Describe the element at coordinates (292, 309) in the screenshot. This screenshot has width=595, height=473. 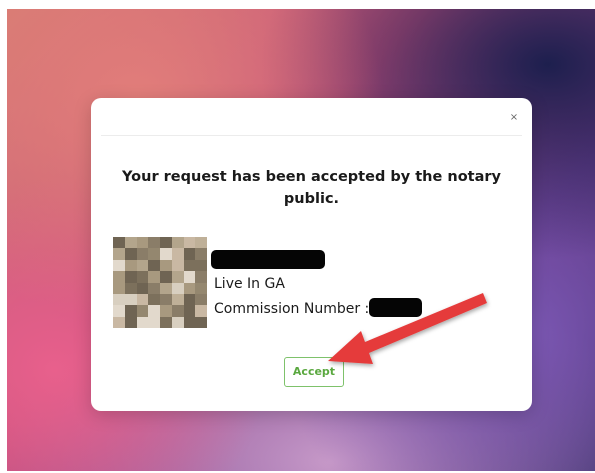
I see `commission-number-label: Commission Number :` at that location.